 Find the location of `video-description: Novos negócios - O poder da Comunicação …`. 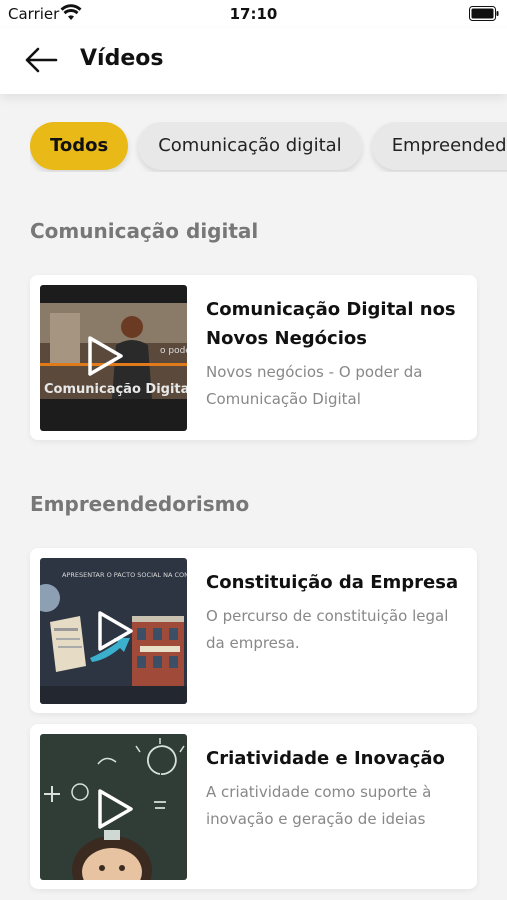

video-description: Novos negócios - O poder da Comunicação … is located at coordinates (314, 385).